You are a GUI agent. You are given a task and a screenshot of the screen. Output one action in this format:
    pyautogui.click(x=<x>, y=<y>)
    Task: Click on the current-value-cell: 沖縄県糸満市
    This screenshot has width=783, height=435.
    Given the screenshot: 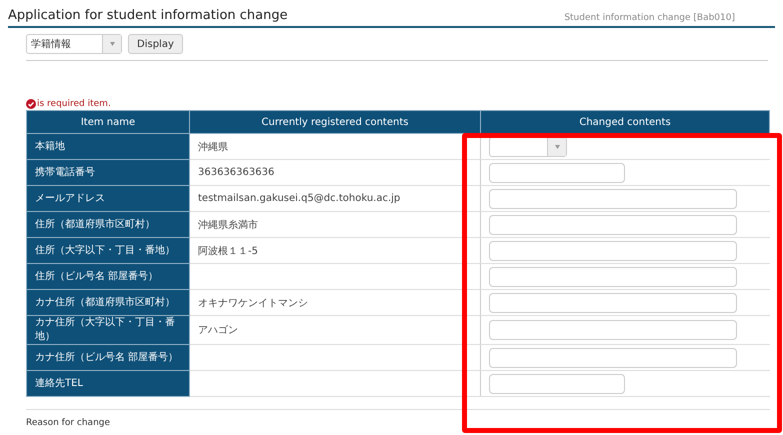 What is the action you would take?
    pyautogui.click(x=335, y=225)
    